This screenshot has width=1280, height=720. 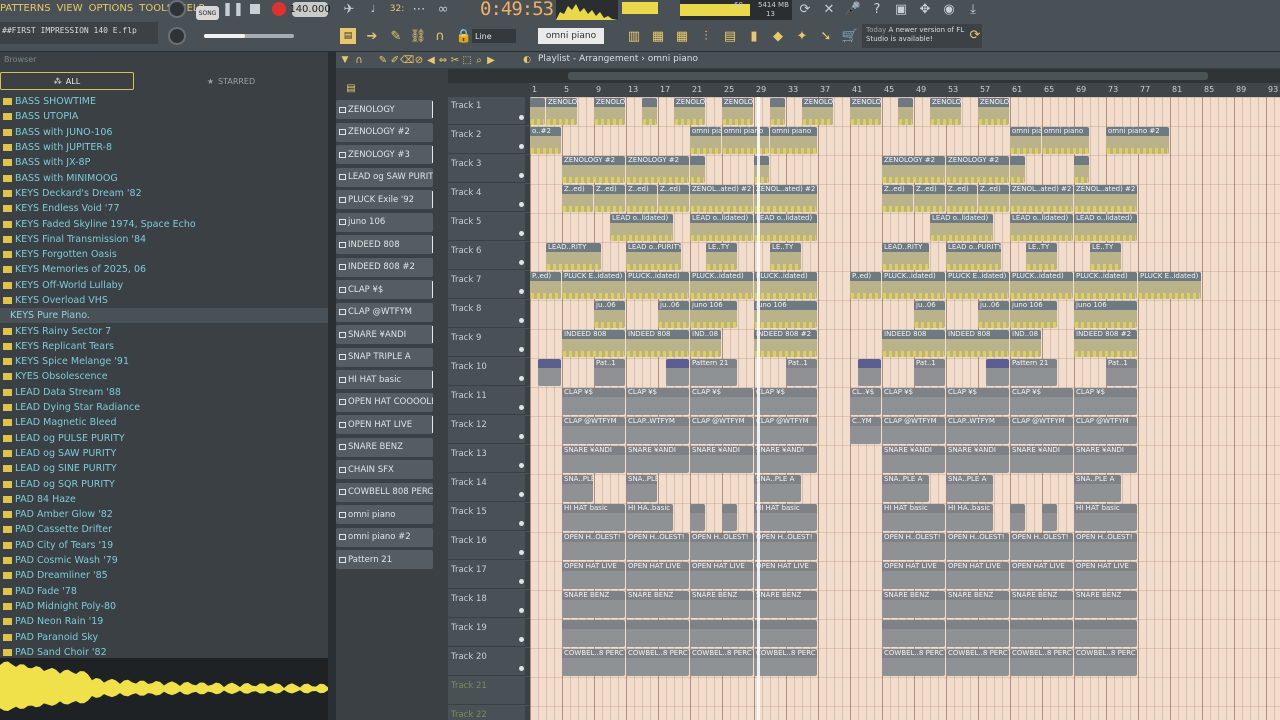 I want to click on track-header: Track 17, so click(x=489, y=575).